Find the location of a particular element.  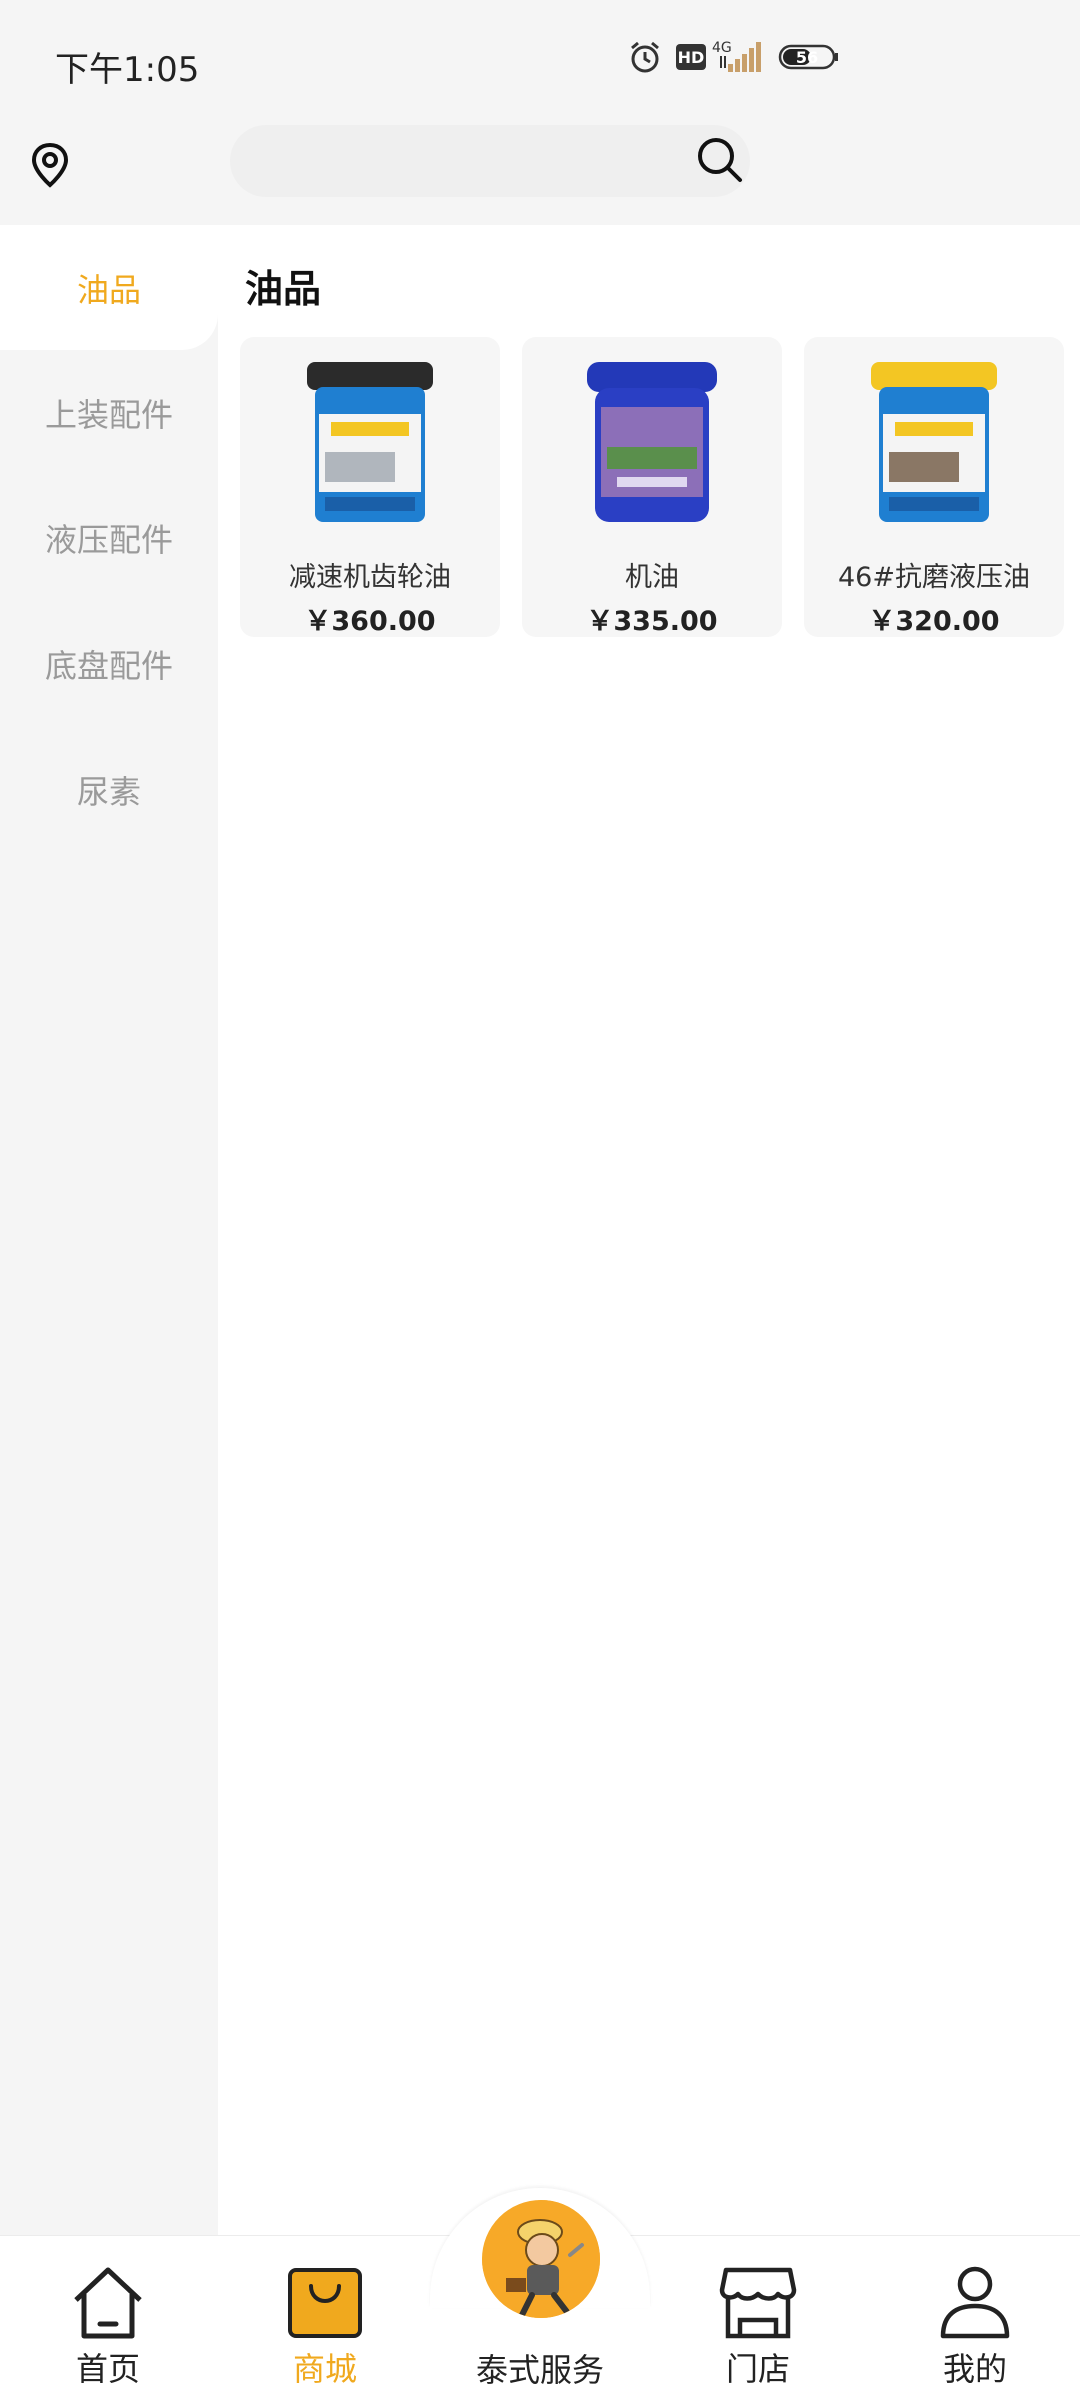

store-icon is located at coordinates (758, 2301).